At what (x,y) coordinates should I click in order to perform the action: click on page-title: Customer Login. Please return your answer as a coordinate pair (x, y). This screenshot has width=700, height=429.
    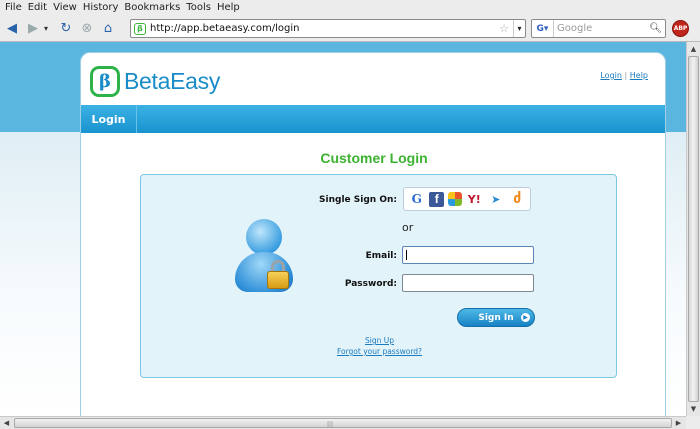
    Looking at the image, I should click on (374, 158).